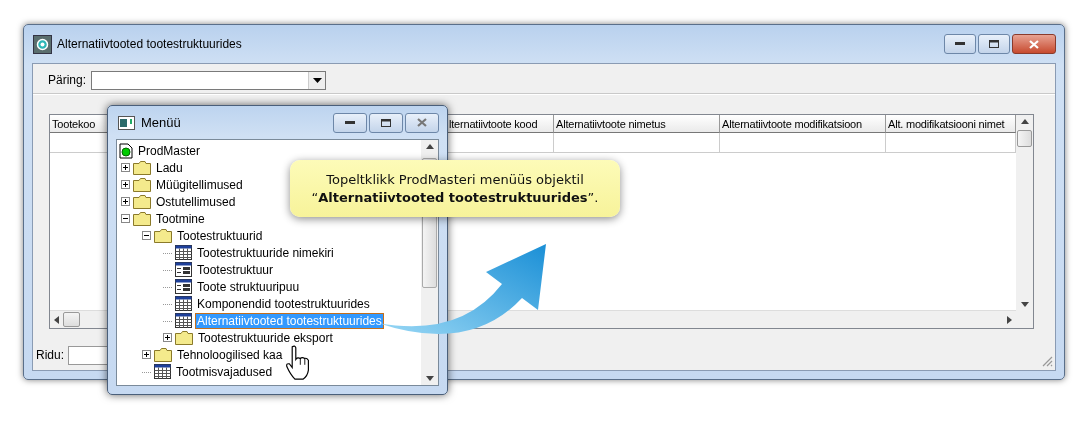 This screenshot has height=421, width=1088. What do you see at coordinates (230, 354) in the screenshot?
I see `tree-item: Tehnoloogilised kaa` at bounding box center [230, 354].